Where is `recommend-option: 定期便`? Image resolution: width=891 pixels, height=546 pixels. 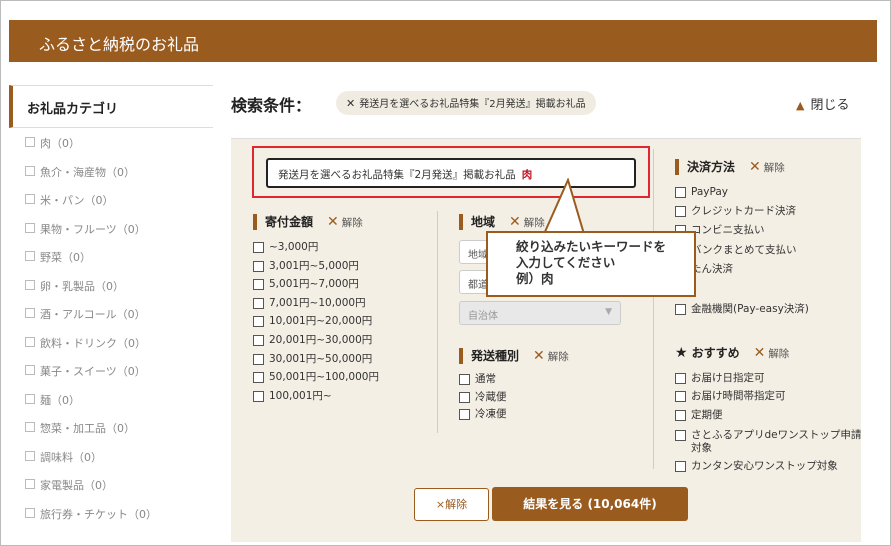
recommend-option: 定期便 is located at coordinates (699, 415).